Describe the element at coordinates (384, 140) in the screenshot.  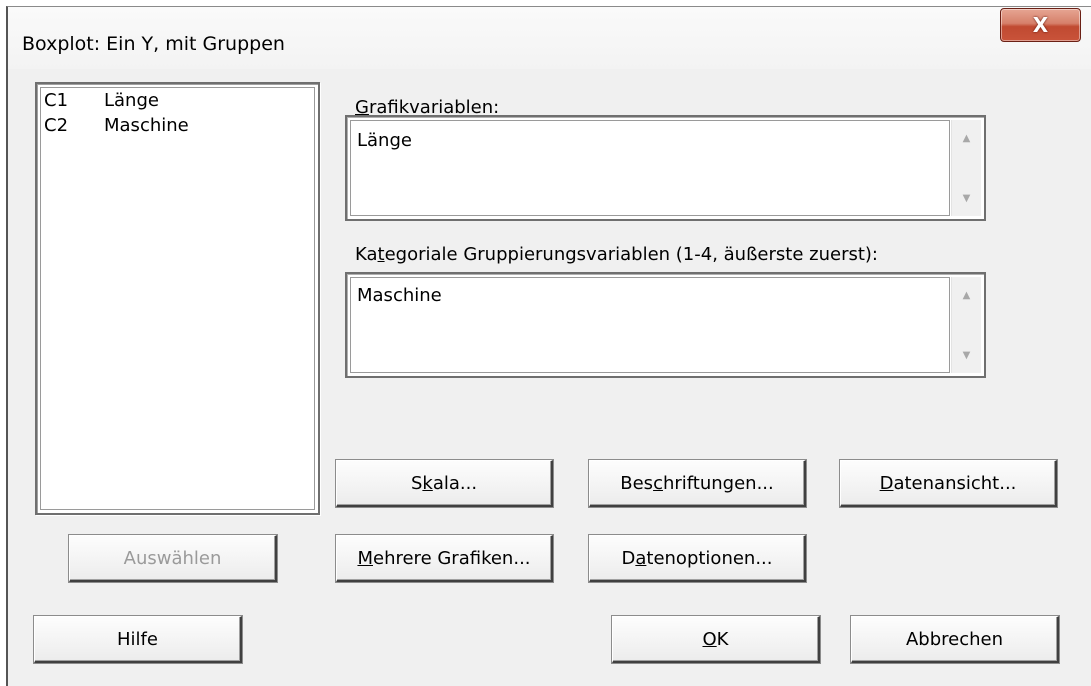
I see `graph-variables-value: Länge` at that location.